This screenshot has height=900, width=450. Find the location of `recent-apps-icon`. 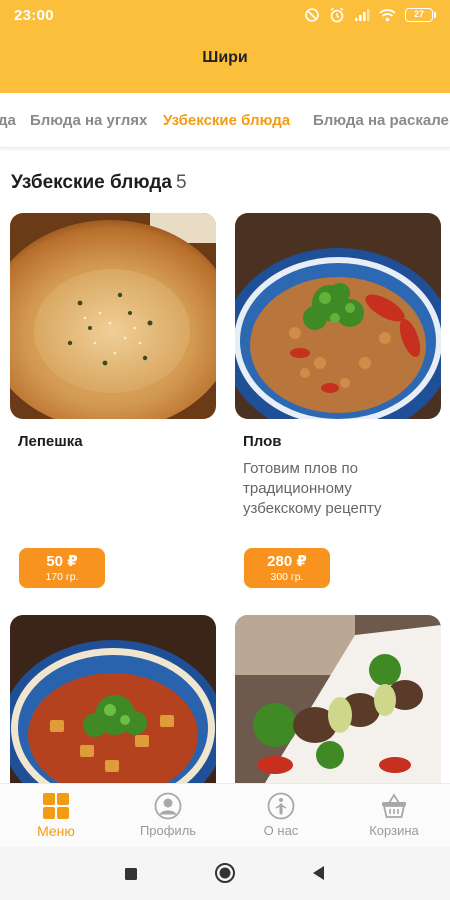

recent-apps-icon is located at coordinates (131, 874).